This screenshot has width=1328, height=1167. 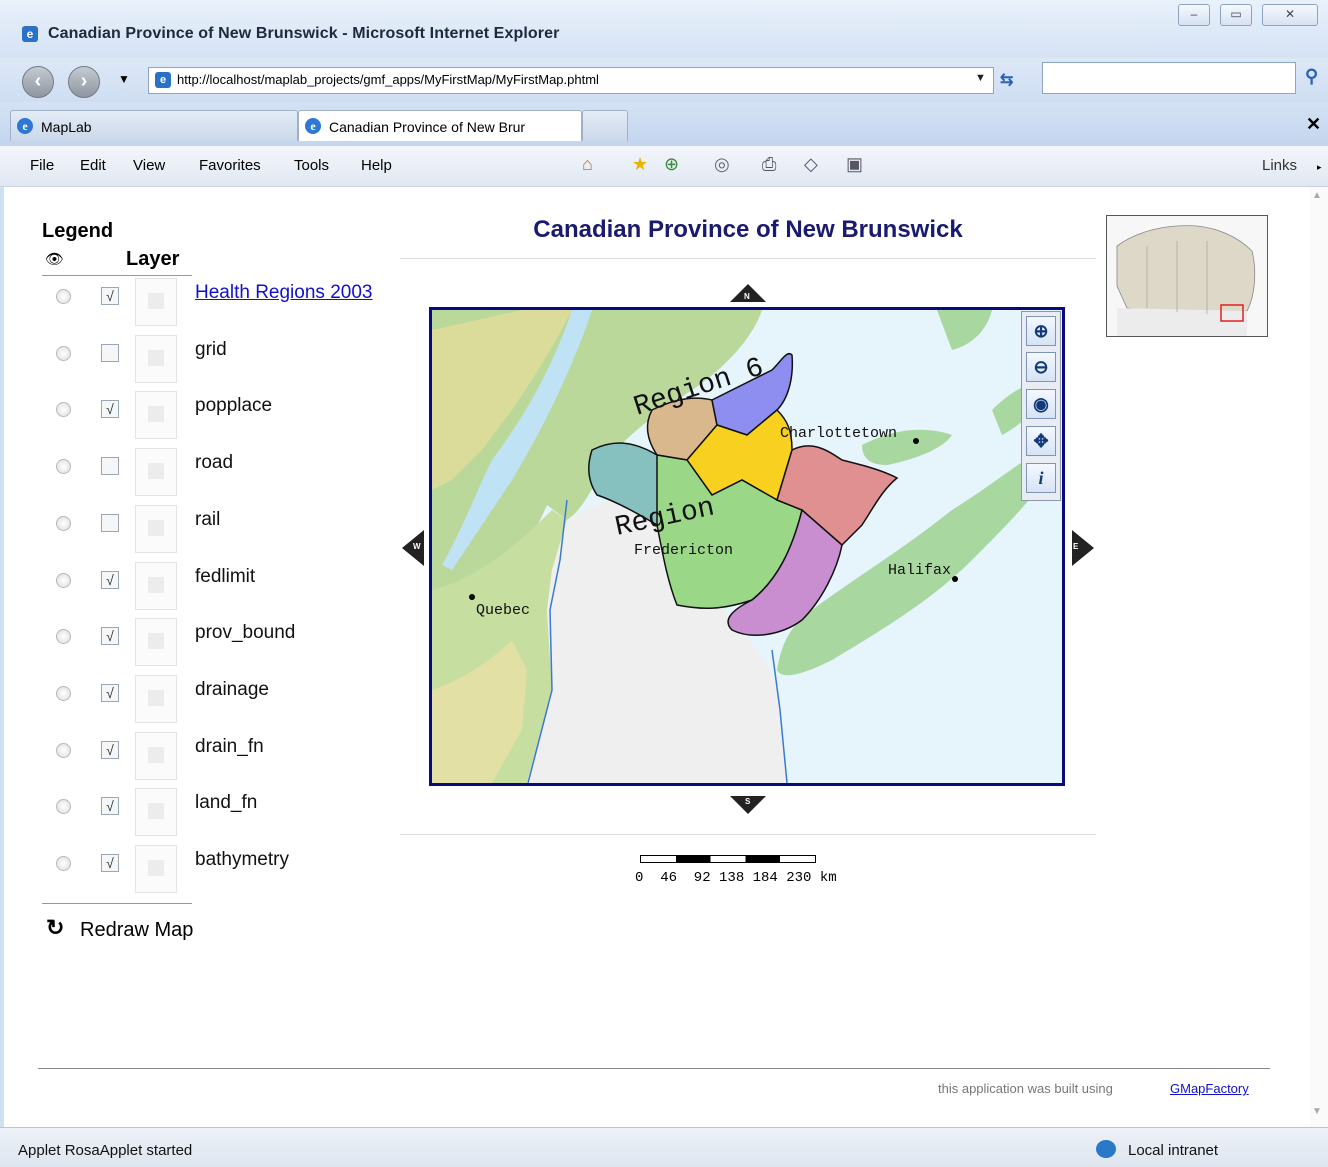 I want to click on pan-east-label: E, so click(x=1076, y=546).